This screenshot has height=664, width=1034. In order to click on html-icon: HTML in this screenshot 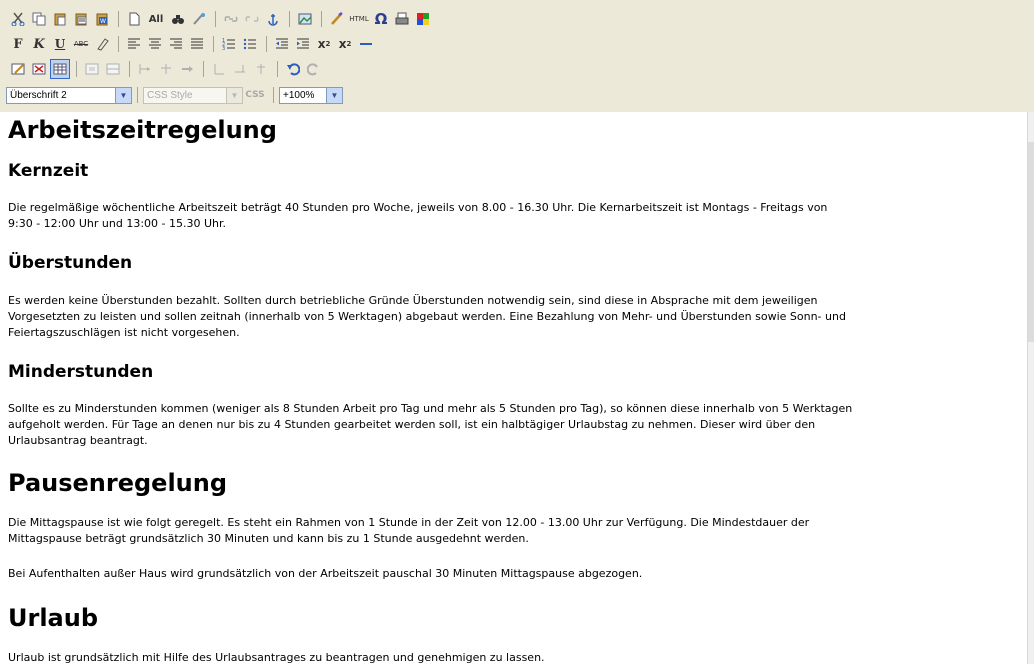, I will do `click(359, 19)`.